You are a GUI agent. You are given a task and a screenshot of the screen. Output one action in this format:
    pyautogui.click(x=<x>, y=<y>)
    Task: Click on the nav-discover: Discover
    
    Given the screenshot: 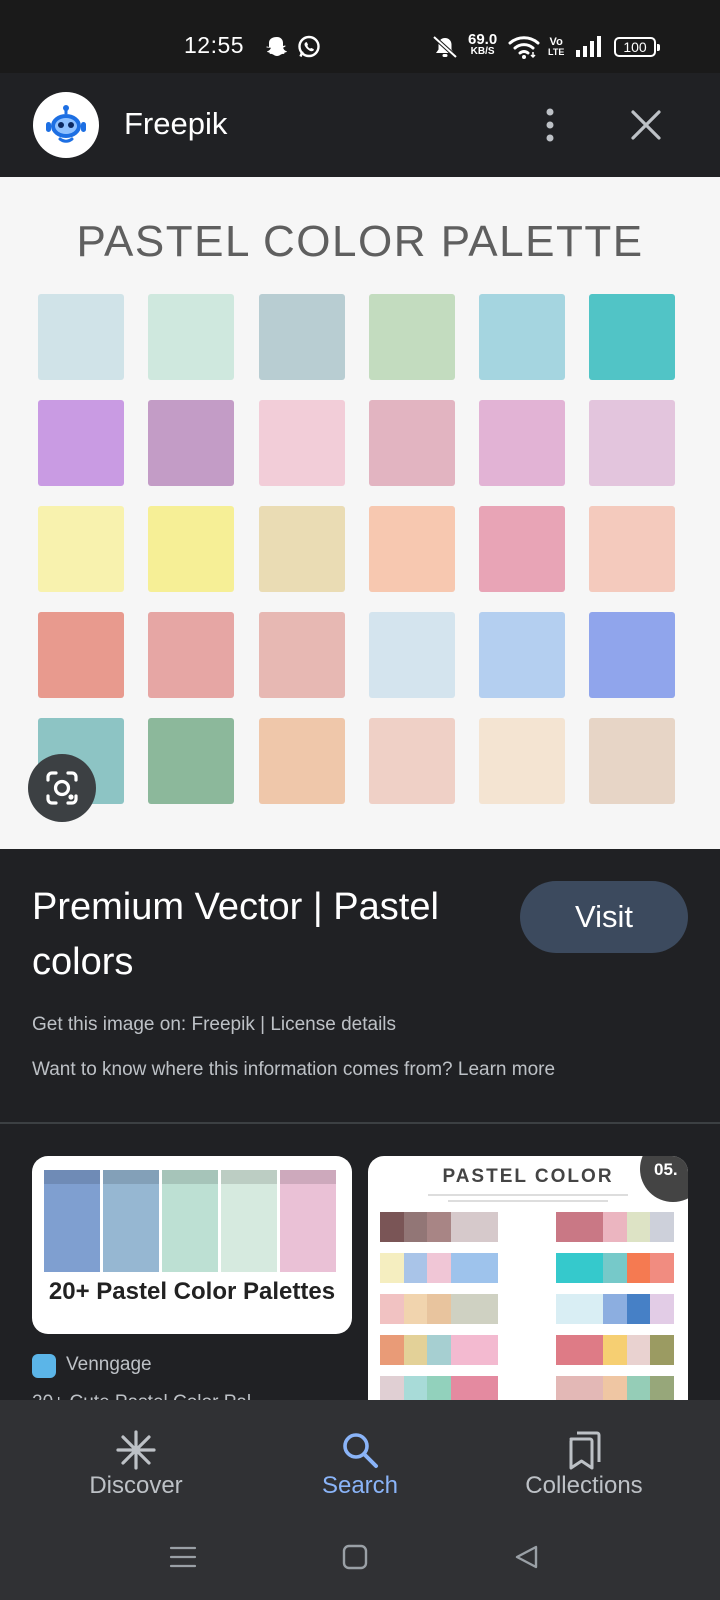 What is the action you would take?
    pyautogui.click(x=136, y=1465)
    